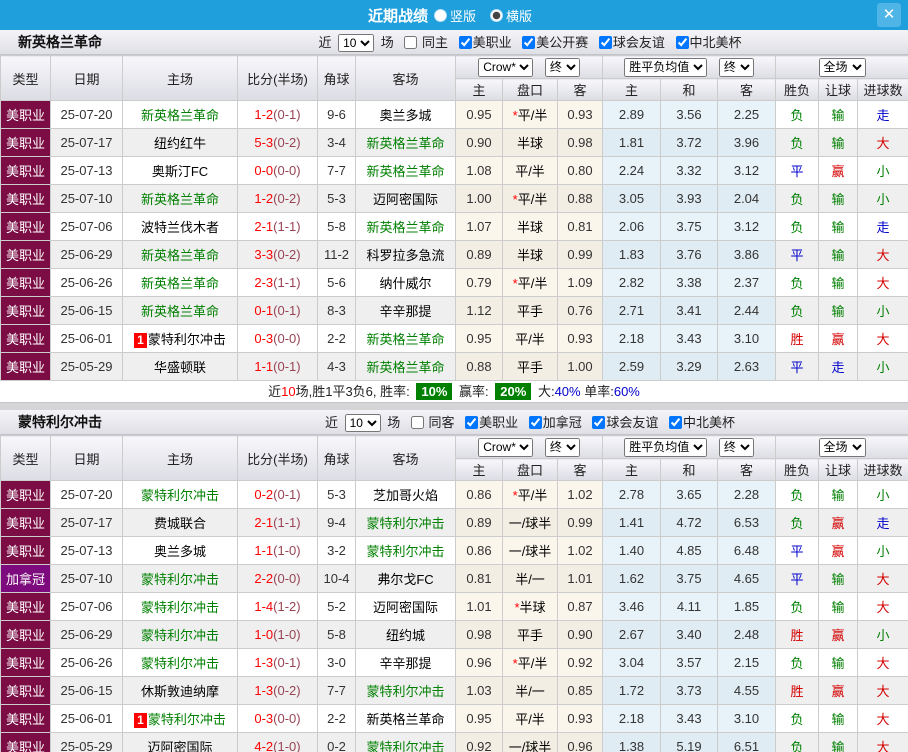  What do you see at coordinates (626, 391) in the screenshot?
I see `single-rate: 60%` at bounding box center [626, 391].